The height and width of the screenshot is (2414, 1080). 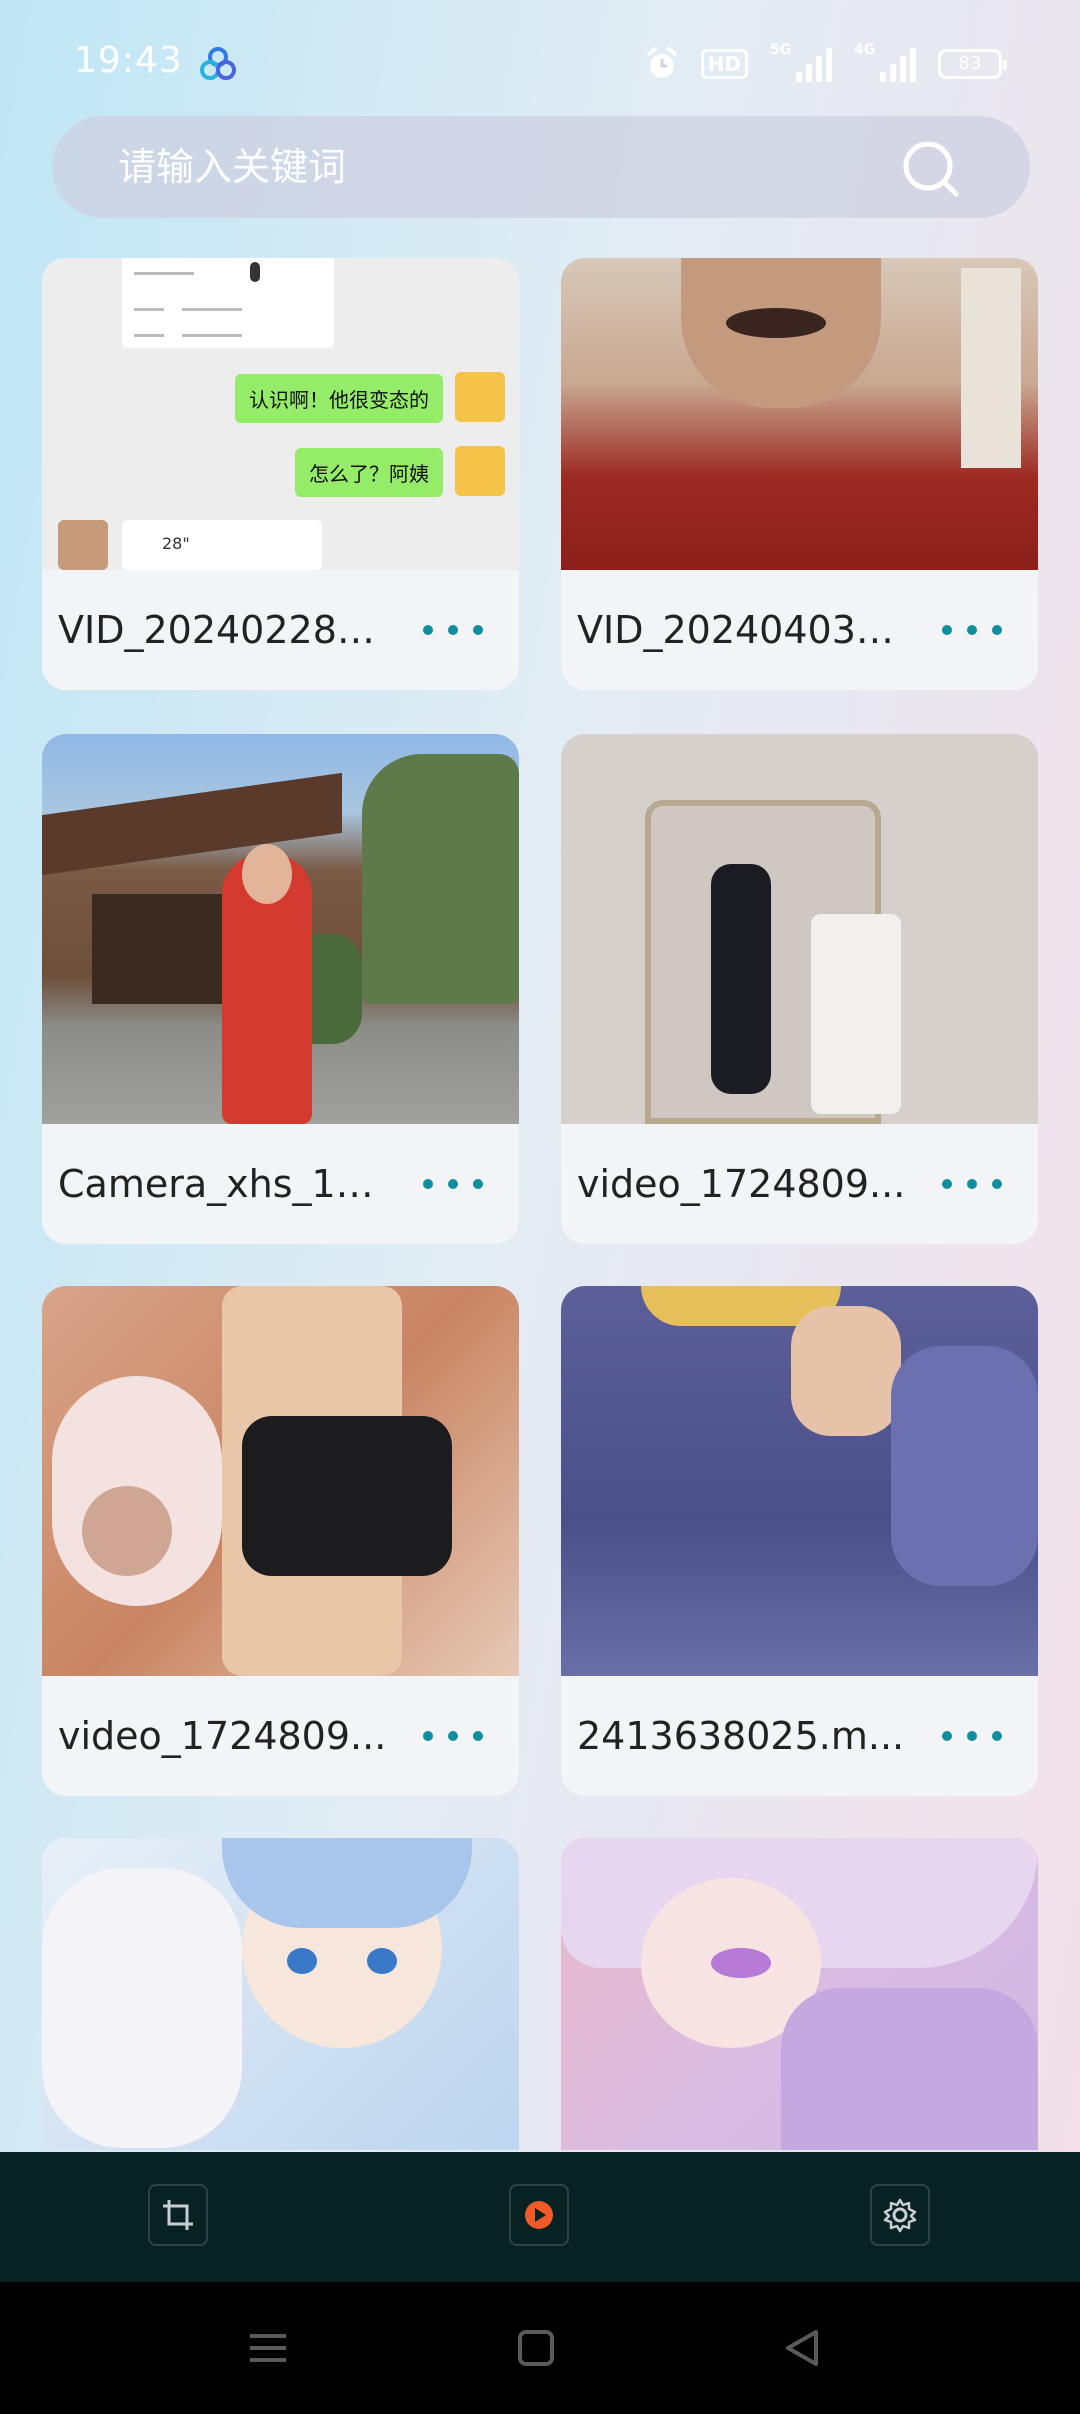 I want to click on search-bar, so click(x=541, y=167).